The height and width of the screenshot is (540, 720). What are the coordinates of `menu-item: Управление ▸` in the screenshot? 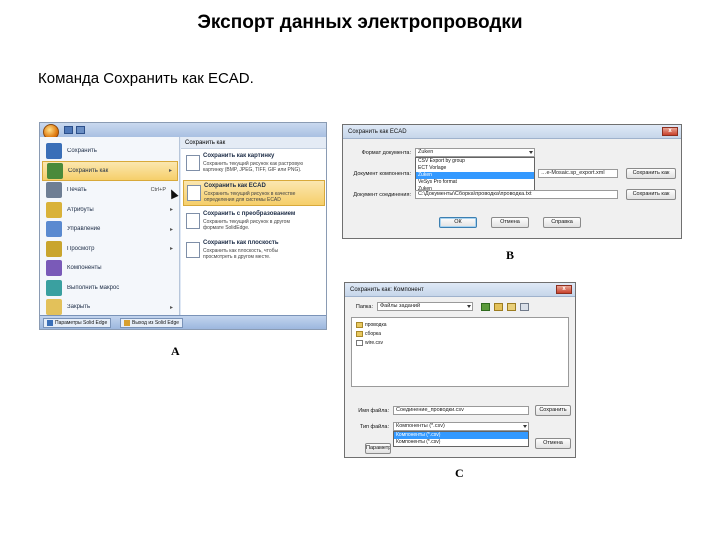 It's located at (110, 229).